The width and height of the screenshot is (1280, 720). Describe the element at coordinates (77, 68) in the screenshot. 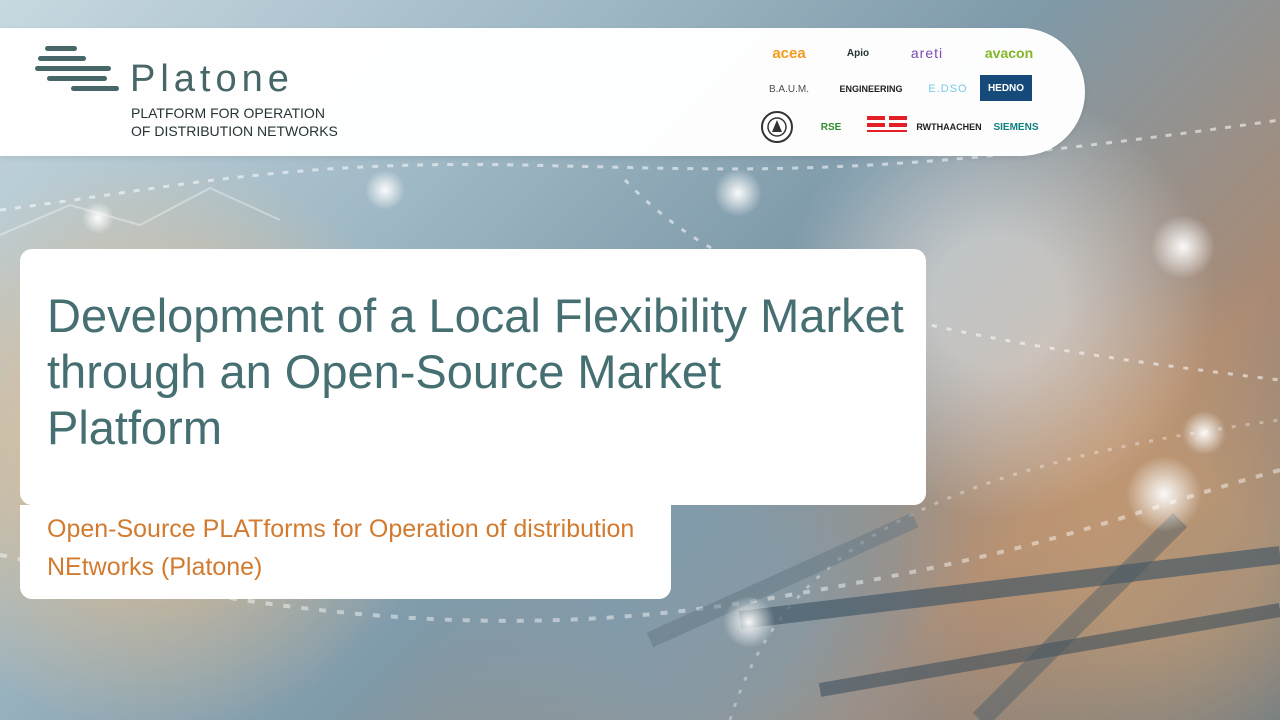

I see `platone-logo-mark` at that location.